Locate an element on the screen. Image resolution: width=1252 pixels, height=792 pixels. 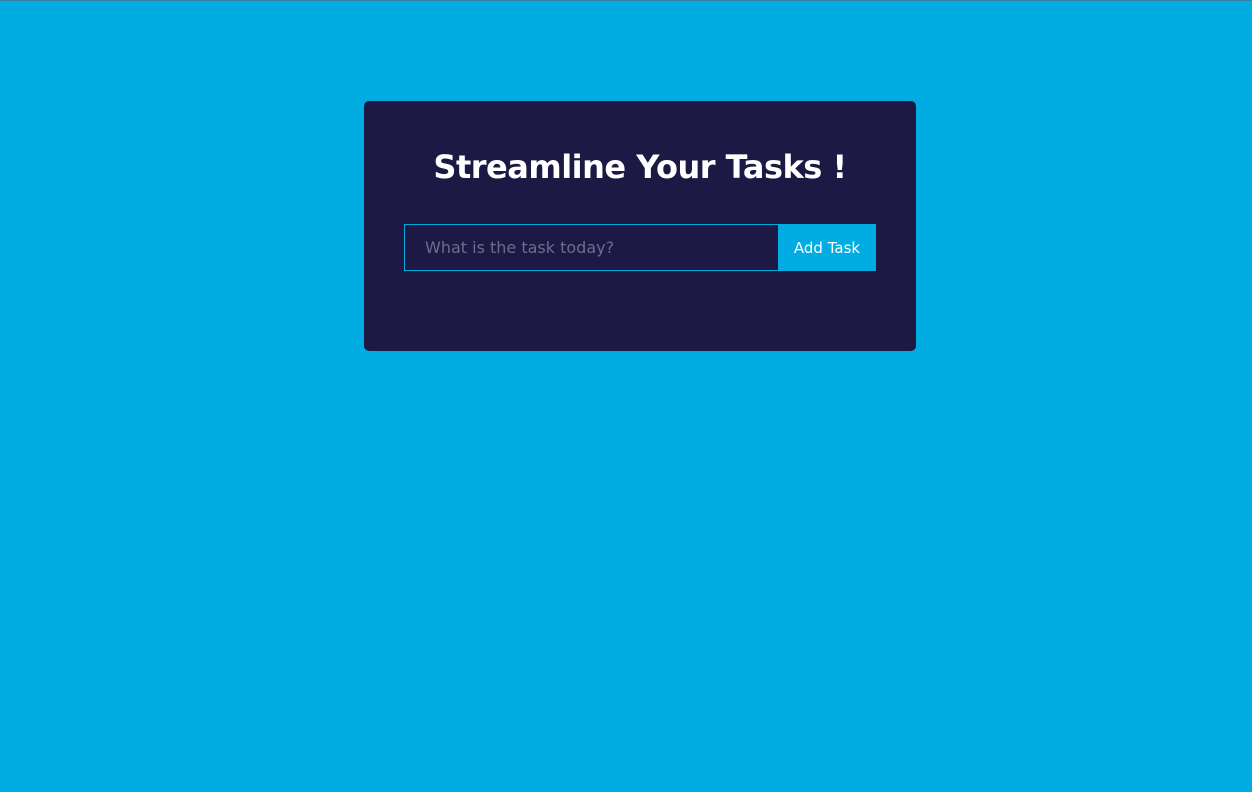
task-input is located at coordinates (591, 247).